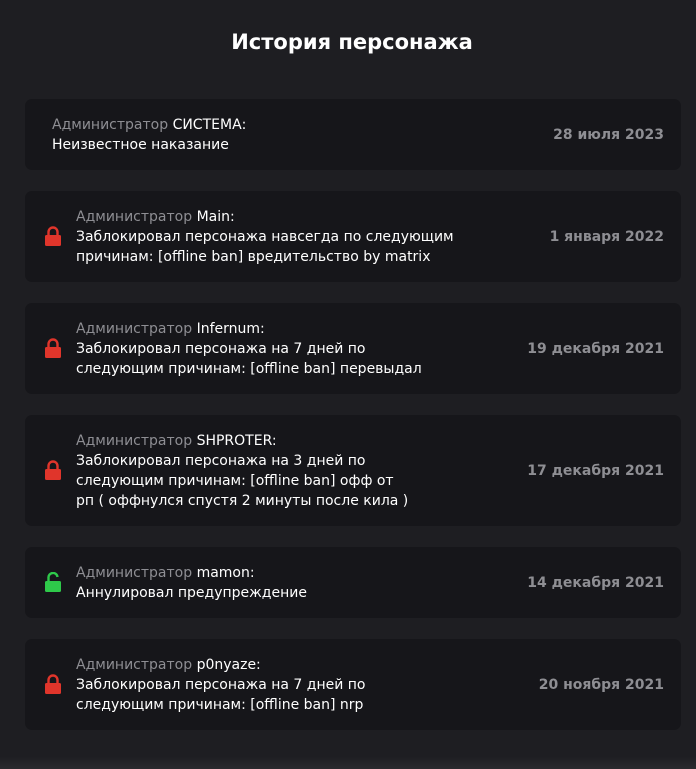 The width and height of the screenshot is (696, 769). I want to click on admin-name: Main:, so click(215, 216).